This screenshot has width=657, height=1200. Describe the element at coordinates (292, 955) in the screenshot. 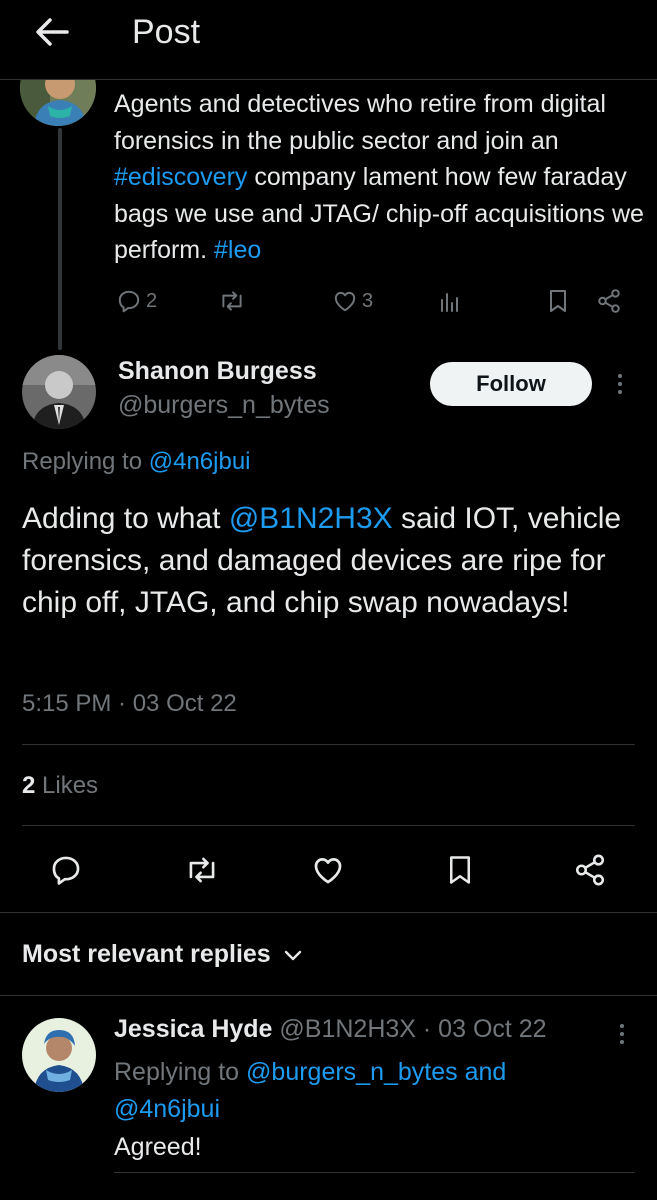

I see `chevron-down-icon` at that location.